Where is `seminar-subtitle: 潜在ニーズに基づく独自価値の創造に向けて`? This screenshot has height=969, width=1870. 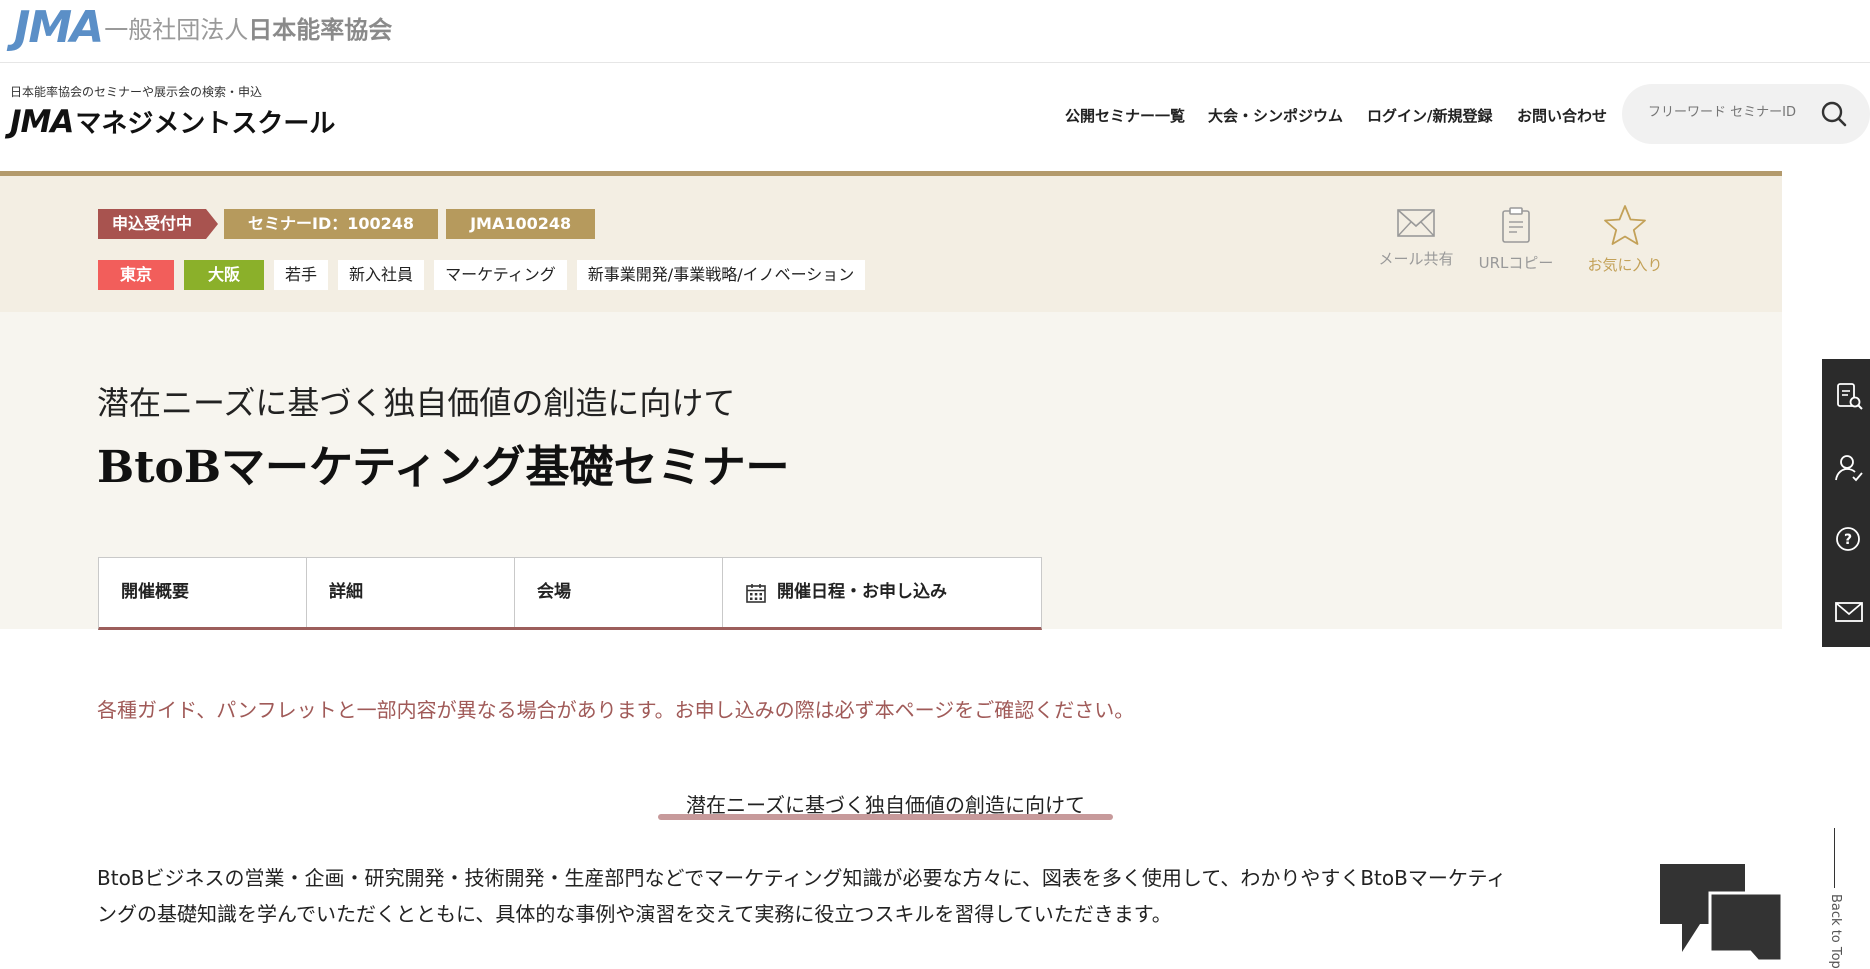 seminar-subtitle: 潜在ニーズに基づく独自価値の創造に向けて is located at coordinates (416, 403).